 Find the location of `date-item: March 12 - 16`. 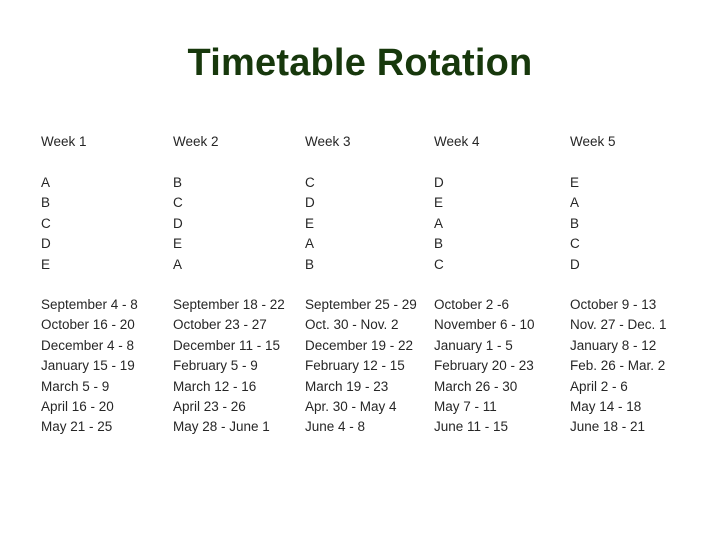

date-item: March 12 - 16 is located at coordinates (215, 386).